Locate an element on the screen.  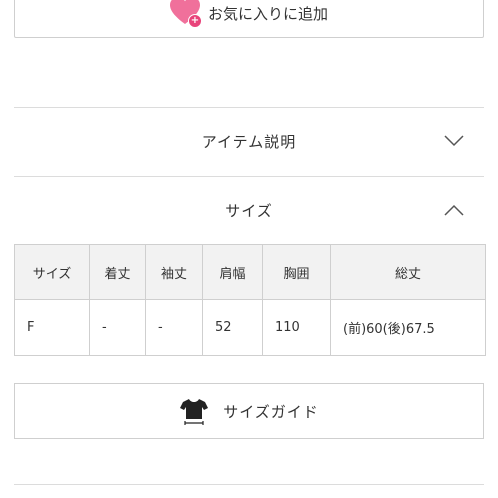
size-guide-button: サイズガイド is located at coordinates (249, 411).